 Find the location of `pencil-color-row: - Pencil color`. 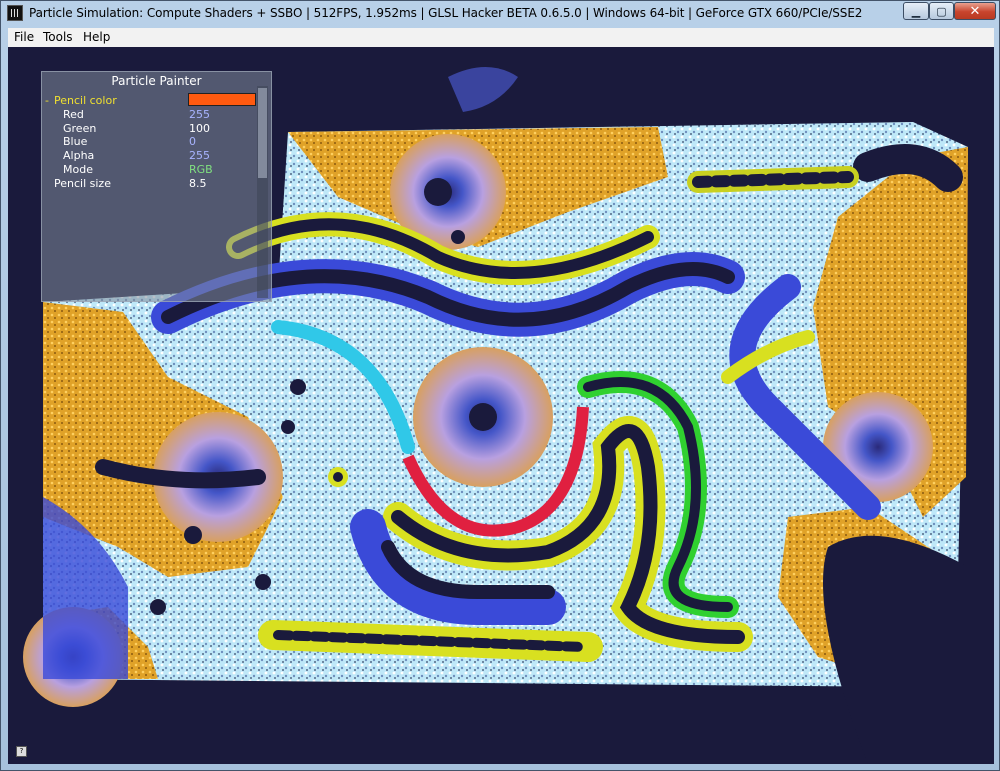

pencil-color-row: - Pencil color is located at coordinates (149, 100).